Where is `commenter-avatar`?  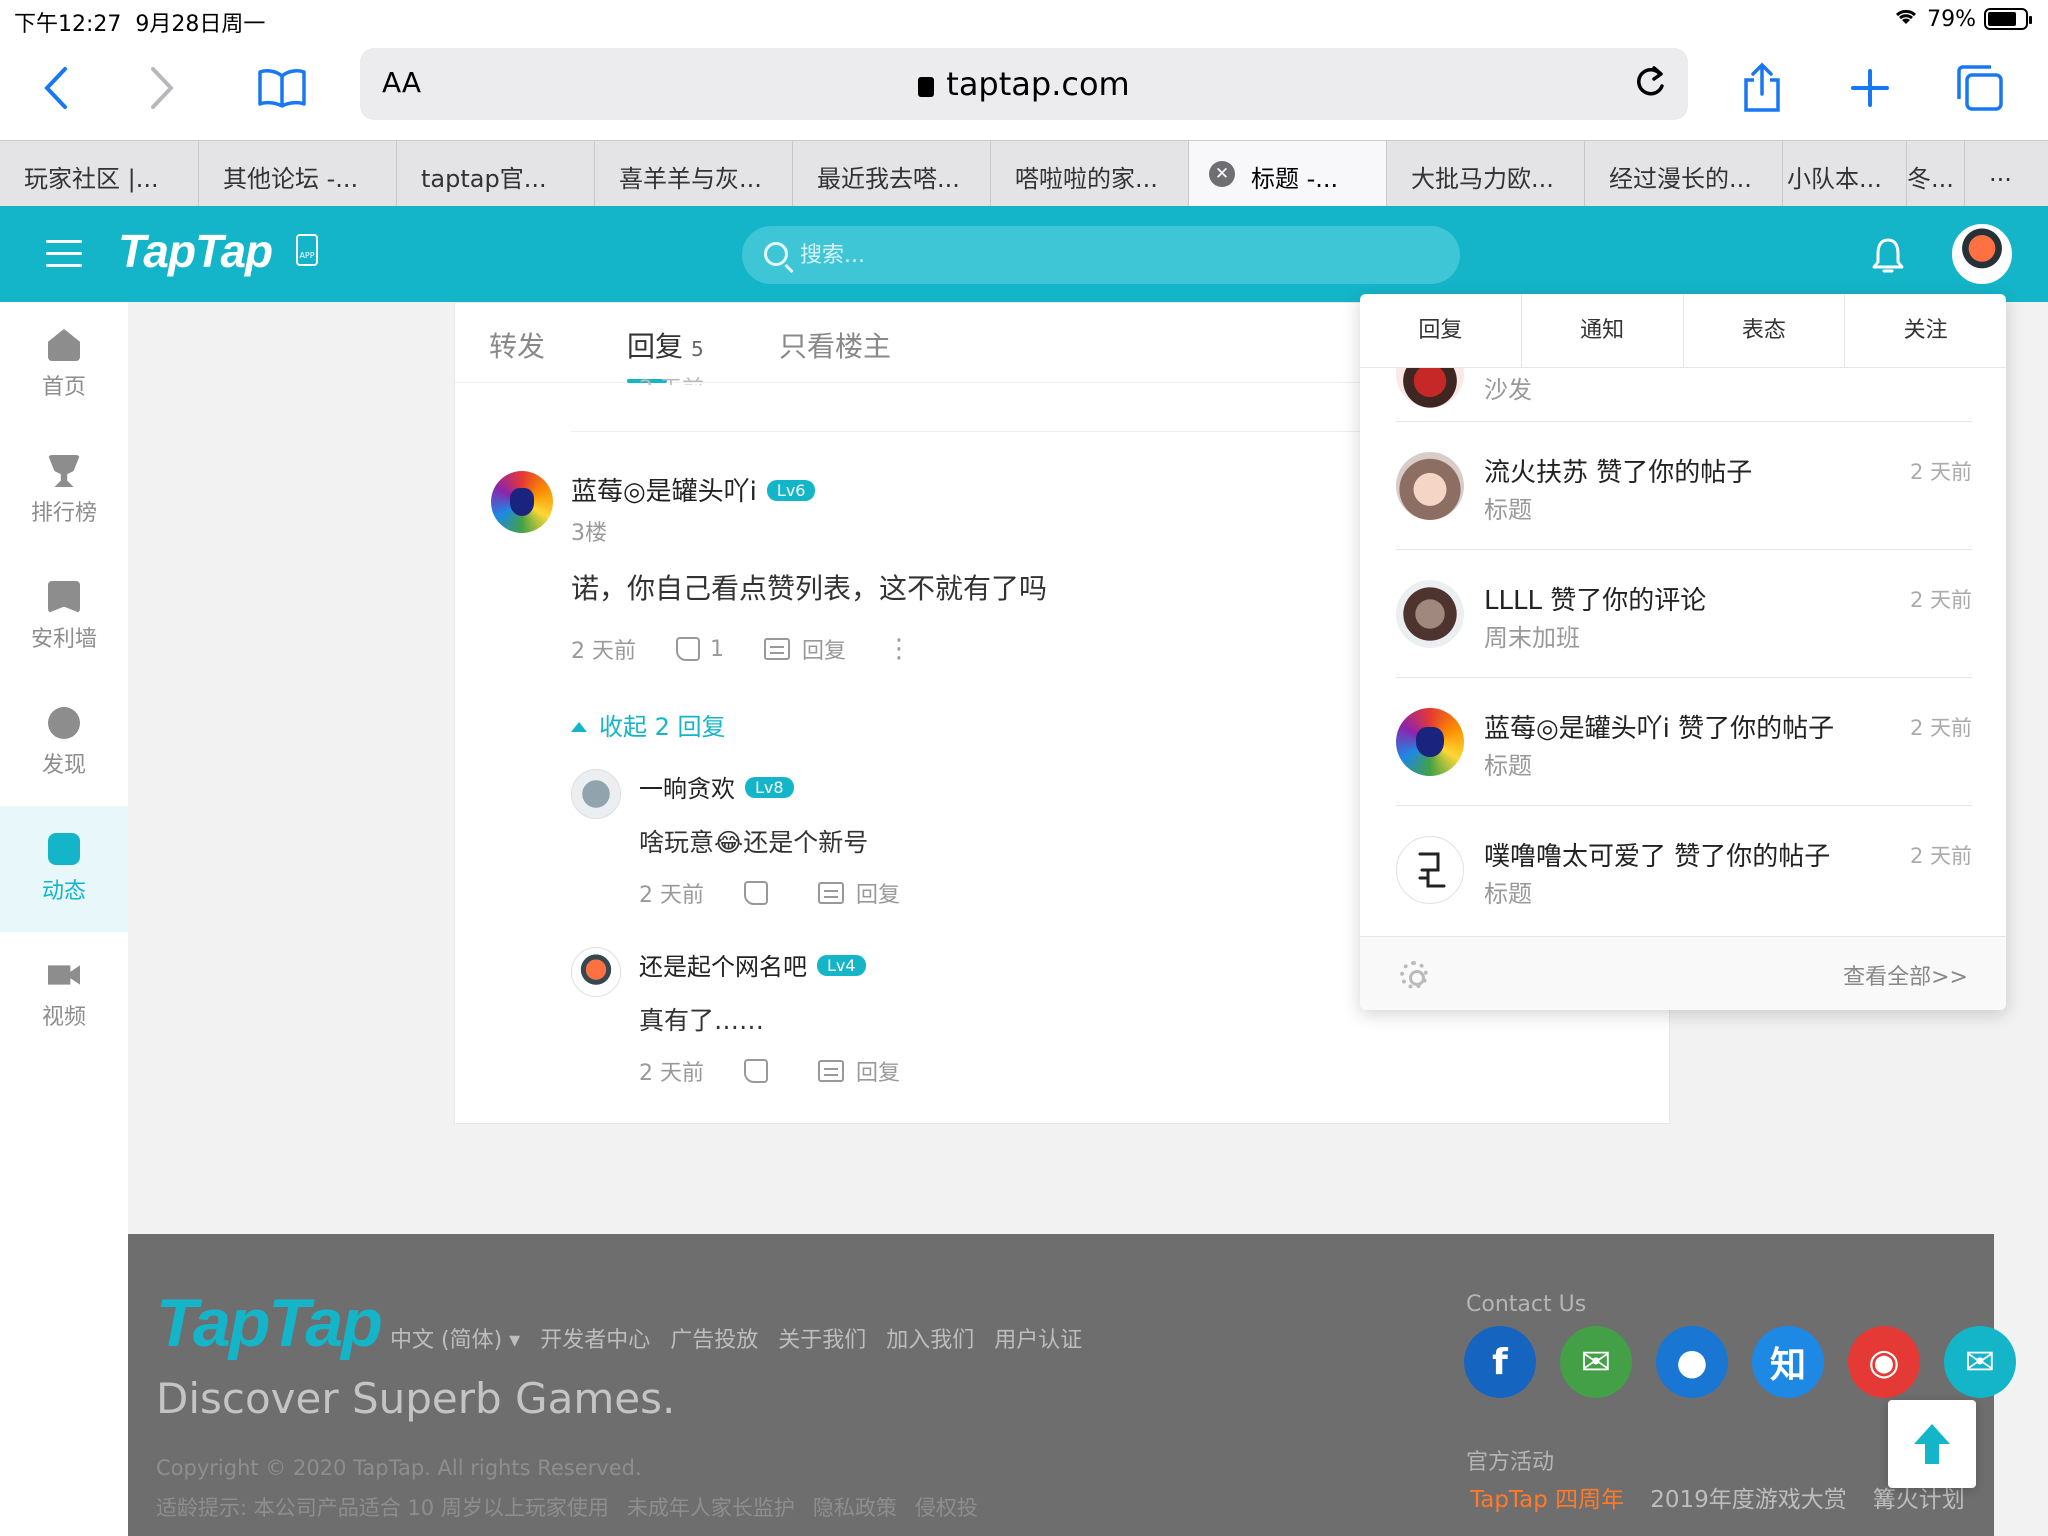
commenter-avatar is located at coordinates (522, 502).